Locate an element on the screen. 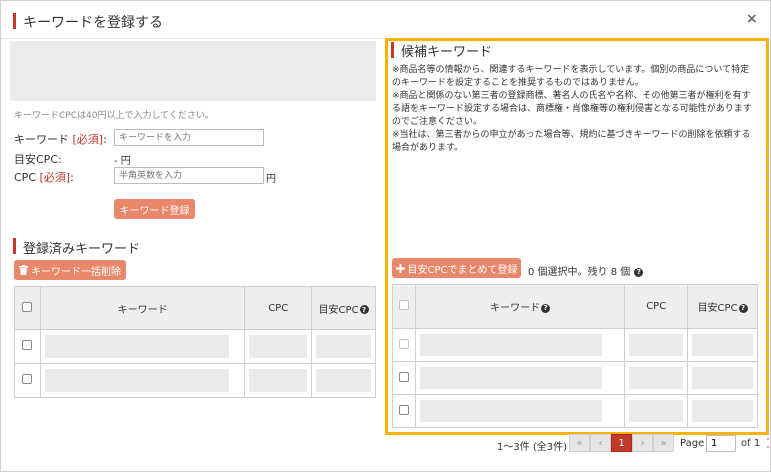 The height and width of the screenshot is (472, 771). table-header-row: キーワード CPC 目安CPC? is located at coordinates (195, 308).